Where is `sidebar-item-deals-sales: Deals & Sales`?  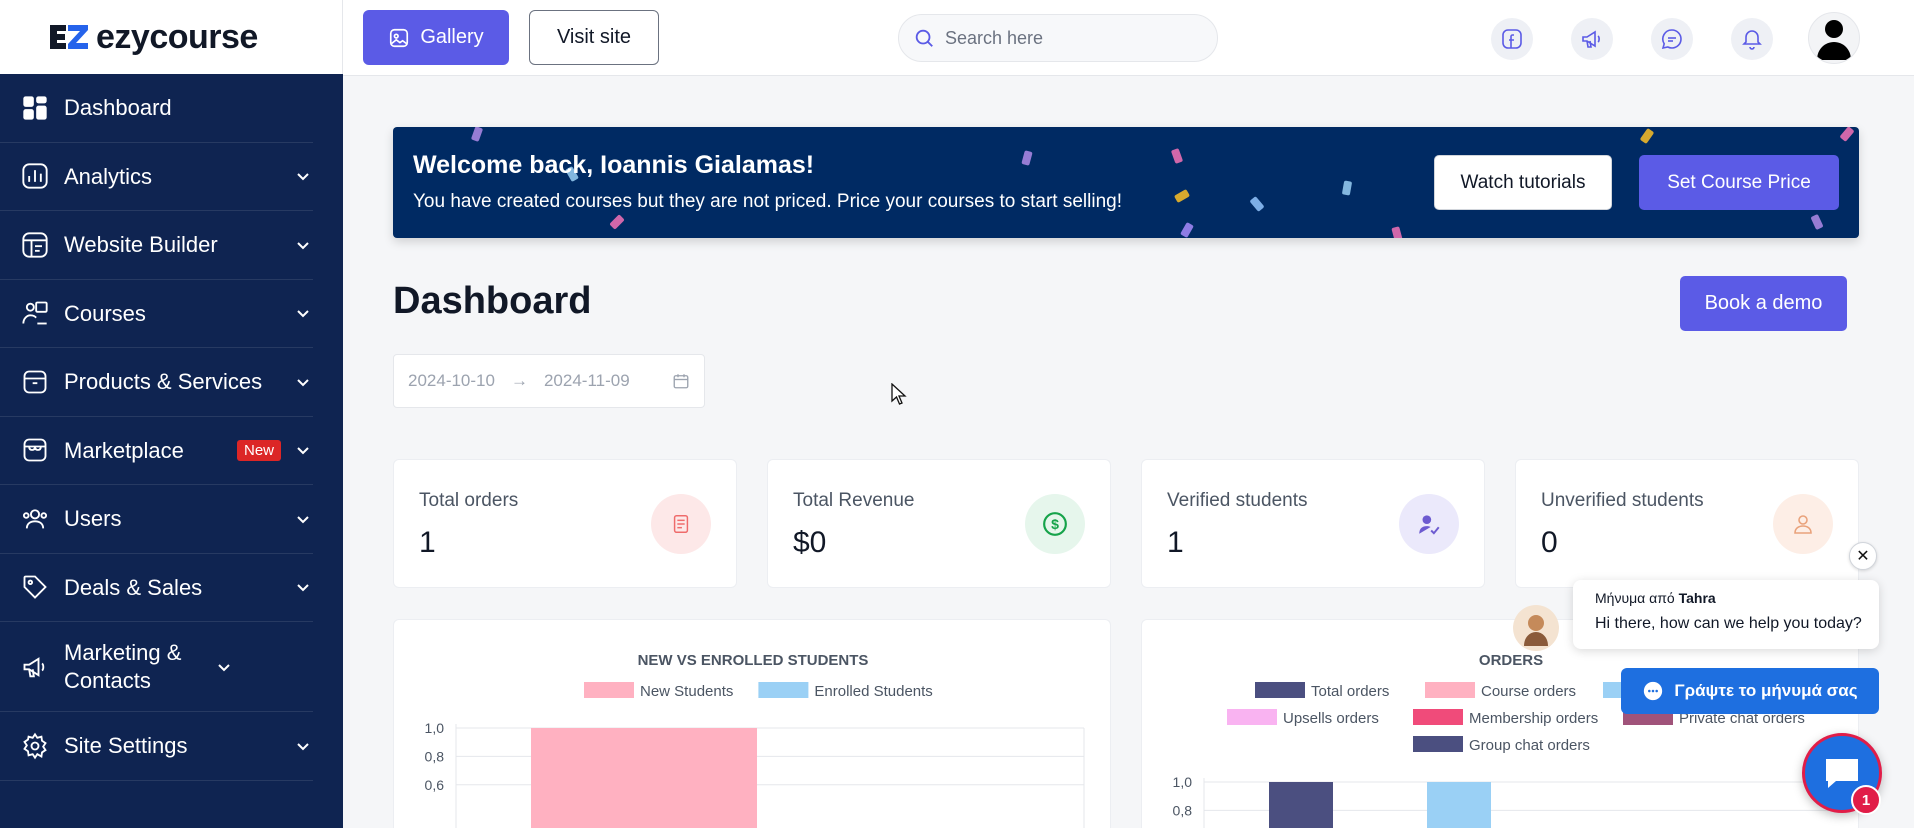
sidebar-item-deals-sales: Deals & Sales is located at coordinates (156, 588).